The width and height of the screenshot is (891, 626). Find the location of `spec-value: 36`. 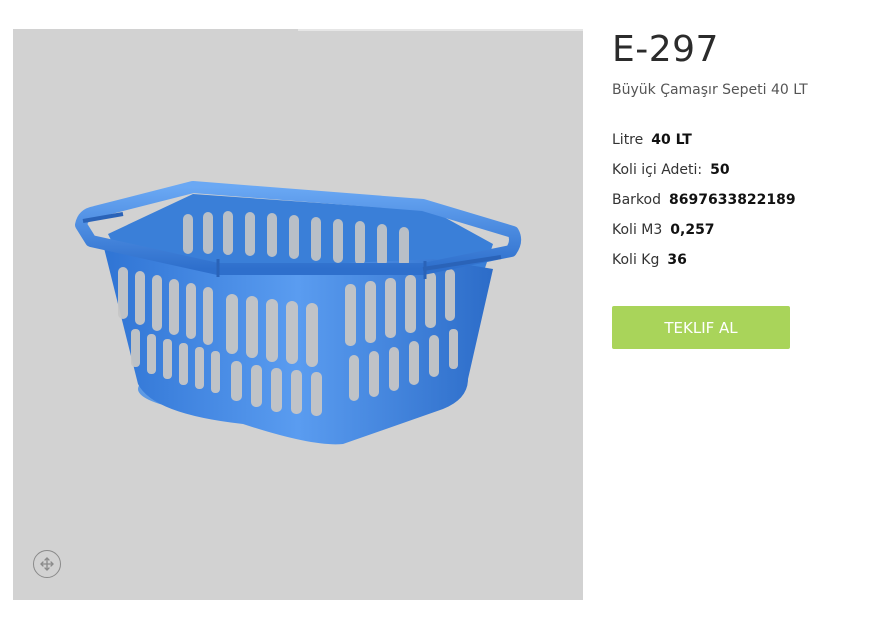

spec-value: 36 is located at coordinates (677, 260).